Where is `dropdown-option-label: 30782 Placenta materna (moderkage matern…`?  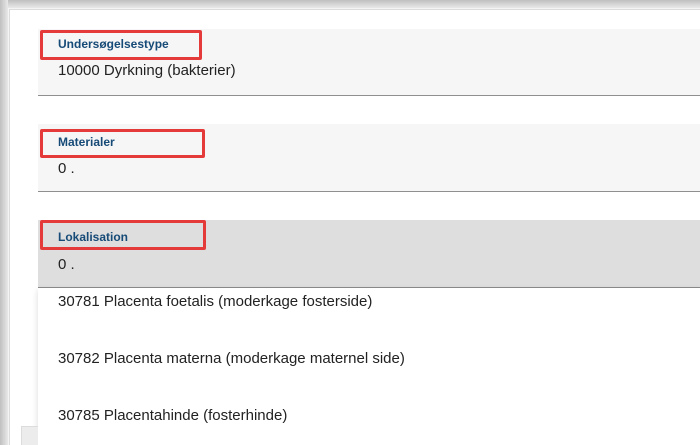 dropdown-option-label: 30782 Placenta materna (moderkage matern… is located at coordinates (231, 358).